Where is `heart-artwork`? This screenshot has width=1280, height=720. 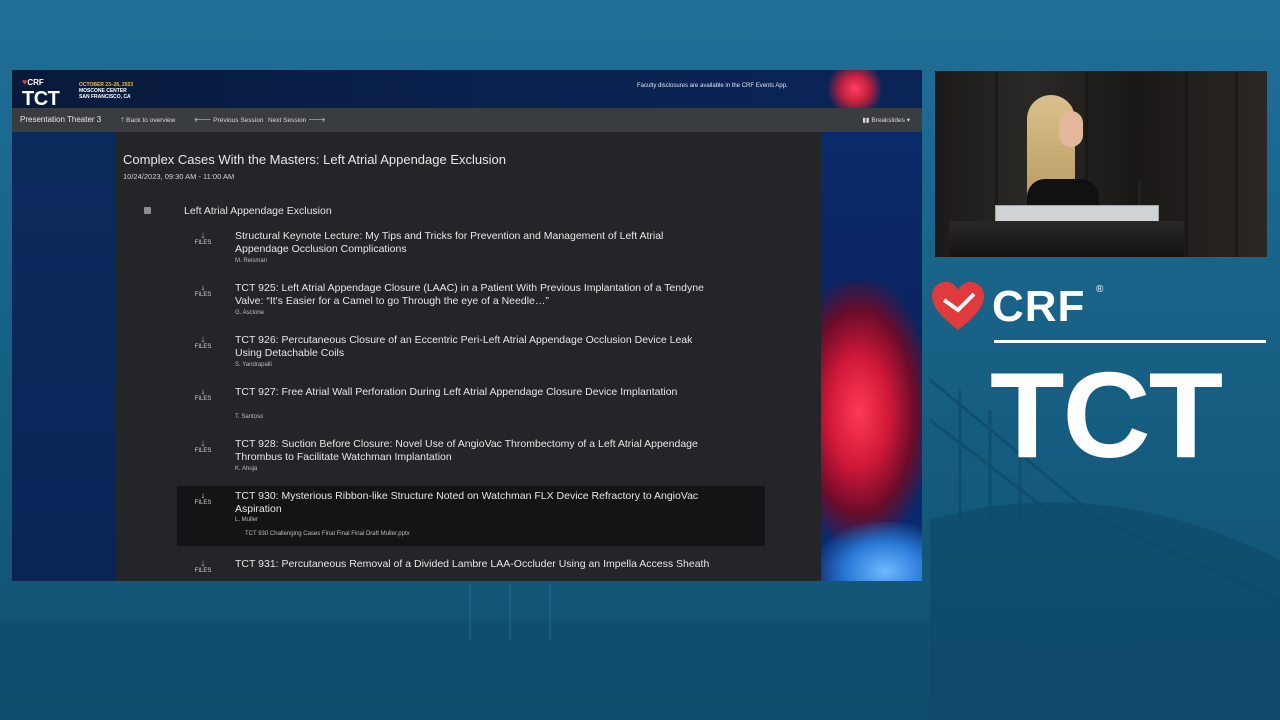 heart-artwork is located at coordinates (871, 412).